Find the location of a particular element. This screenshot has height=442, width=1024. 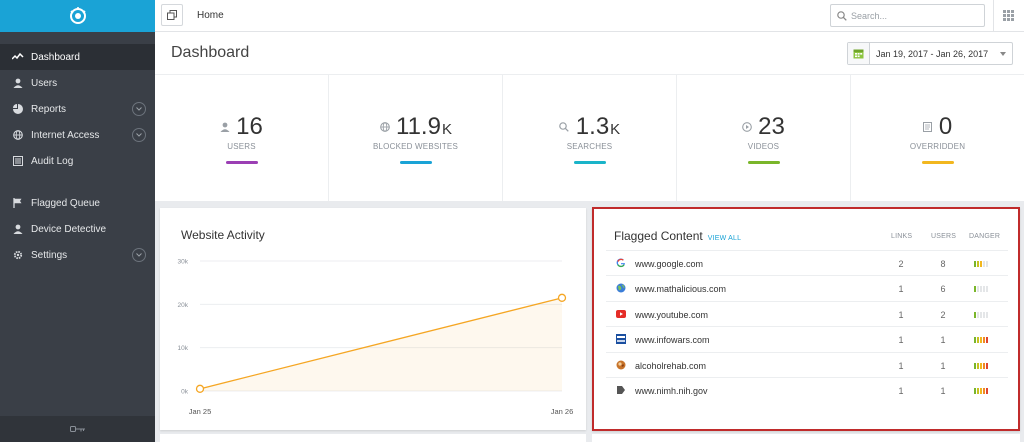

stat-label: OVERRIDDEN is located at coordinates (937, 146).